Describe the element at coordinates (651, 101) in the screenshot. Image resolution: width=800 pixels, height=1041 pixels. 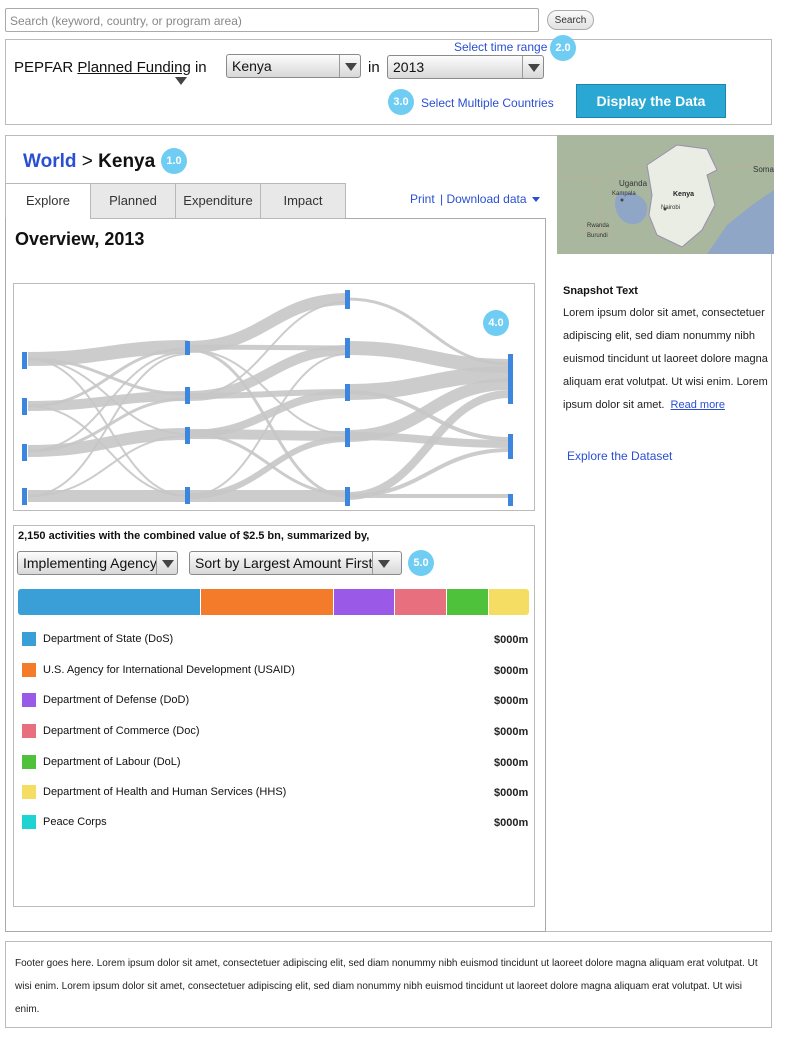
I see `display-data-button: Display the Data` at that location.